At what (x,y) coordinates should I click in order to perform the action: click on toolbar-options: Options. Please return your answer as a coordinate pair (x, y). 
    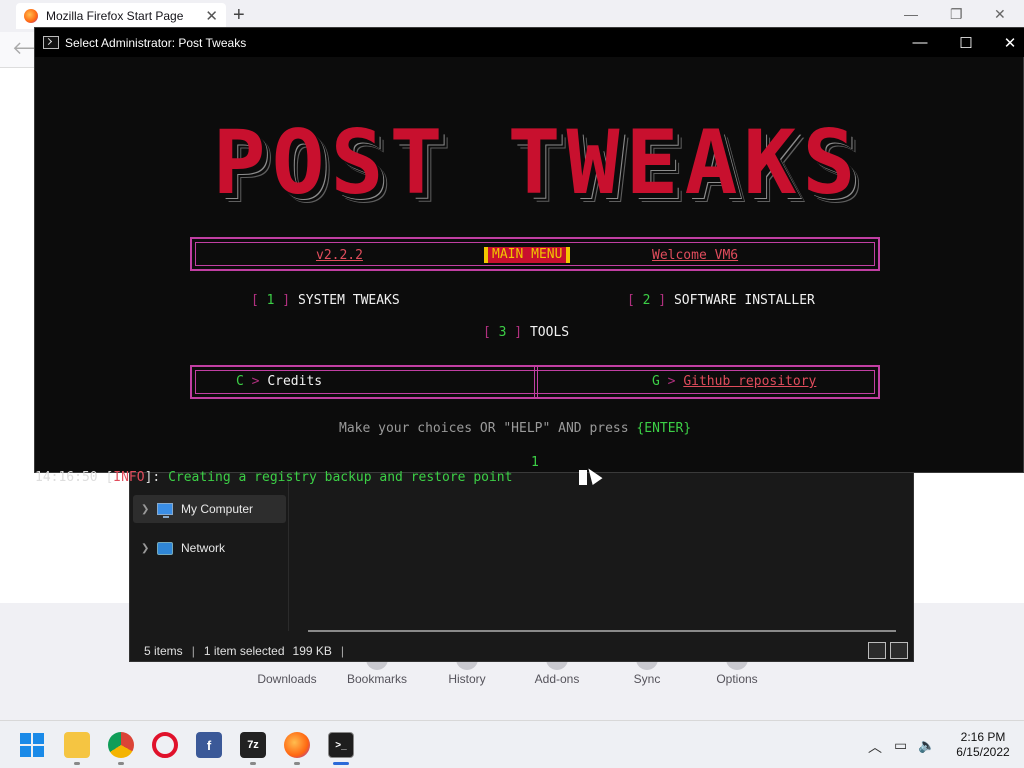
    Looking at the image, I should click on (737, 679).